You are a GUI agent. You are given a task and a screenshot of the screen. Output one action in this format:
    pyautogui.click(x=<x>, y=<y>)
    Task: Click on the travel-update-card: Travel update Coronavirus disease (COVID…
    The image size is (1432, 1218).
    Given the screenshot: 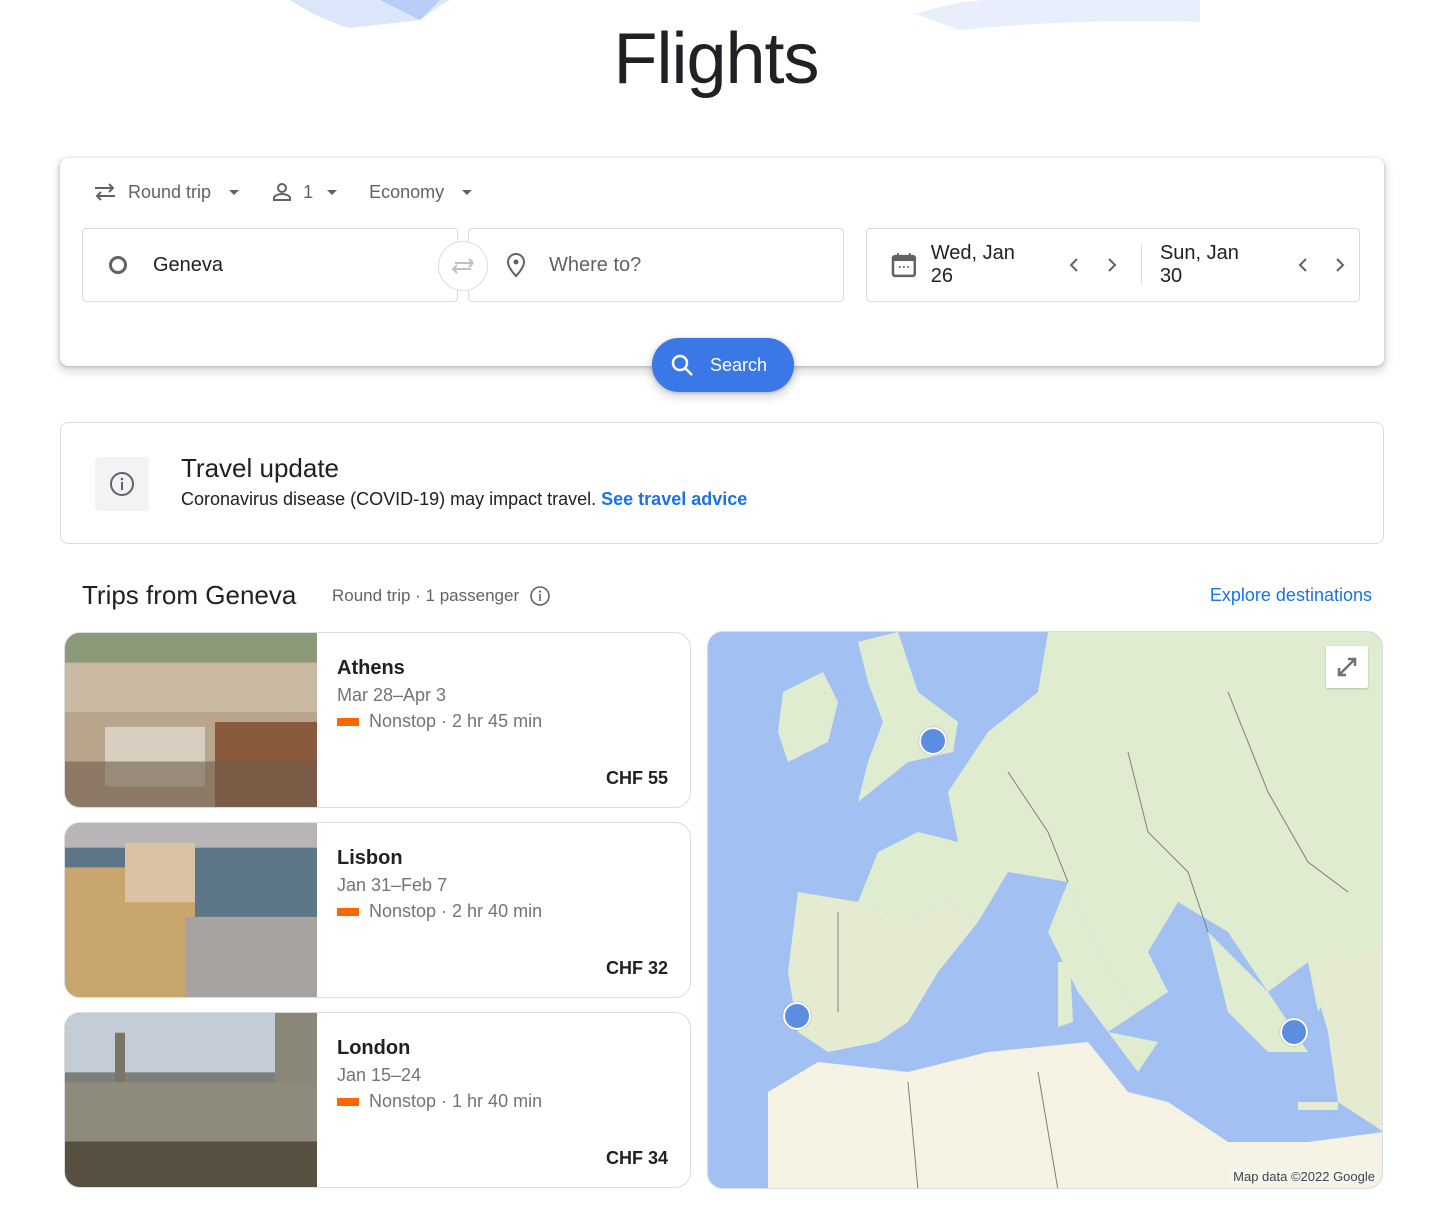 What is the action you would take?
    pyautogui.click(x=722, y=483)
    